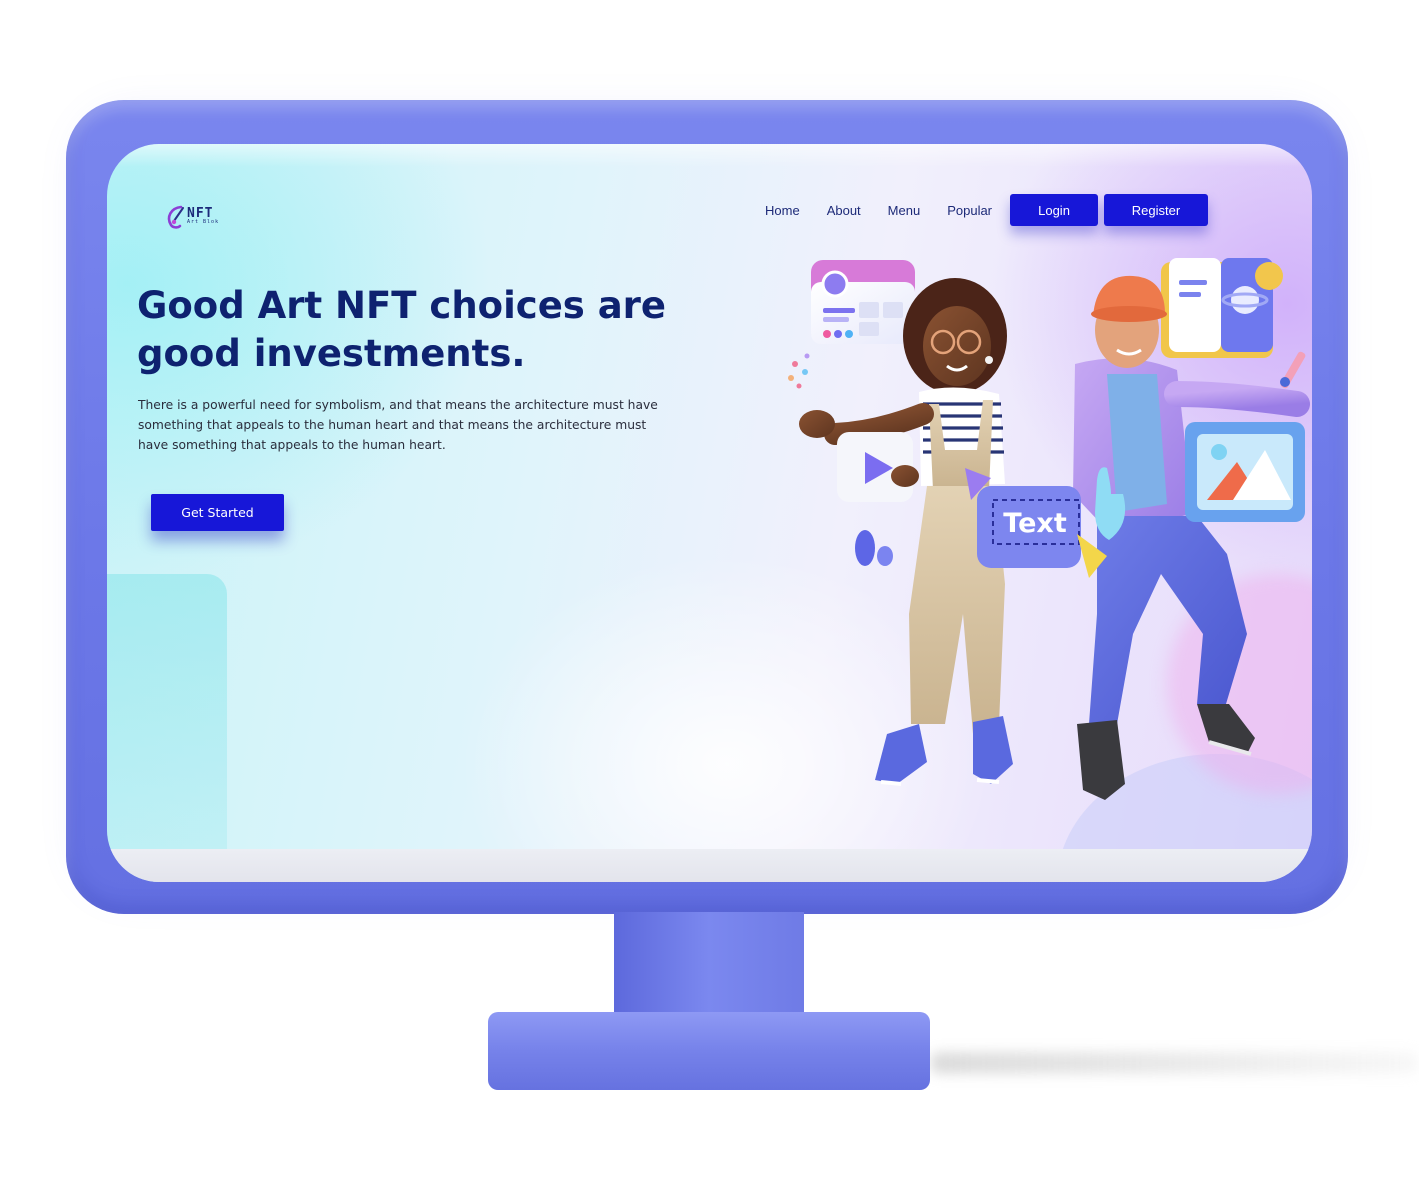 The height and width of the screenshot is (1182, 1419). Describe the element at coordinates (844, 210) in the screenshot. I see `nav-about: About` at that location.